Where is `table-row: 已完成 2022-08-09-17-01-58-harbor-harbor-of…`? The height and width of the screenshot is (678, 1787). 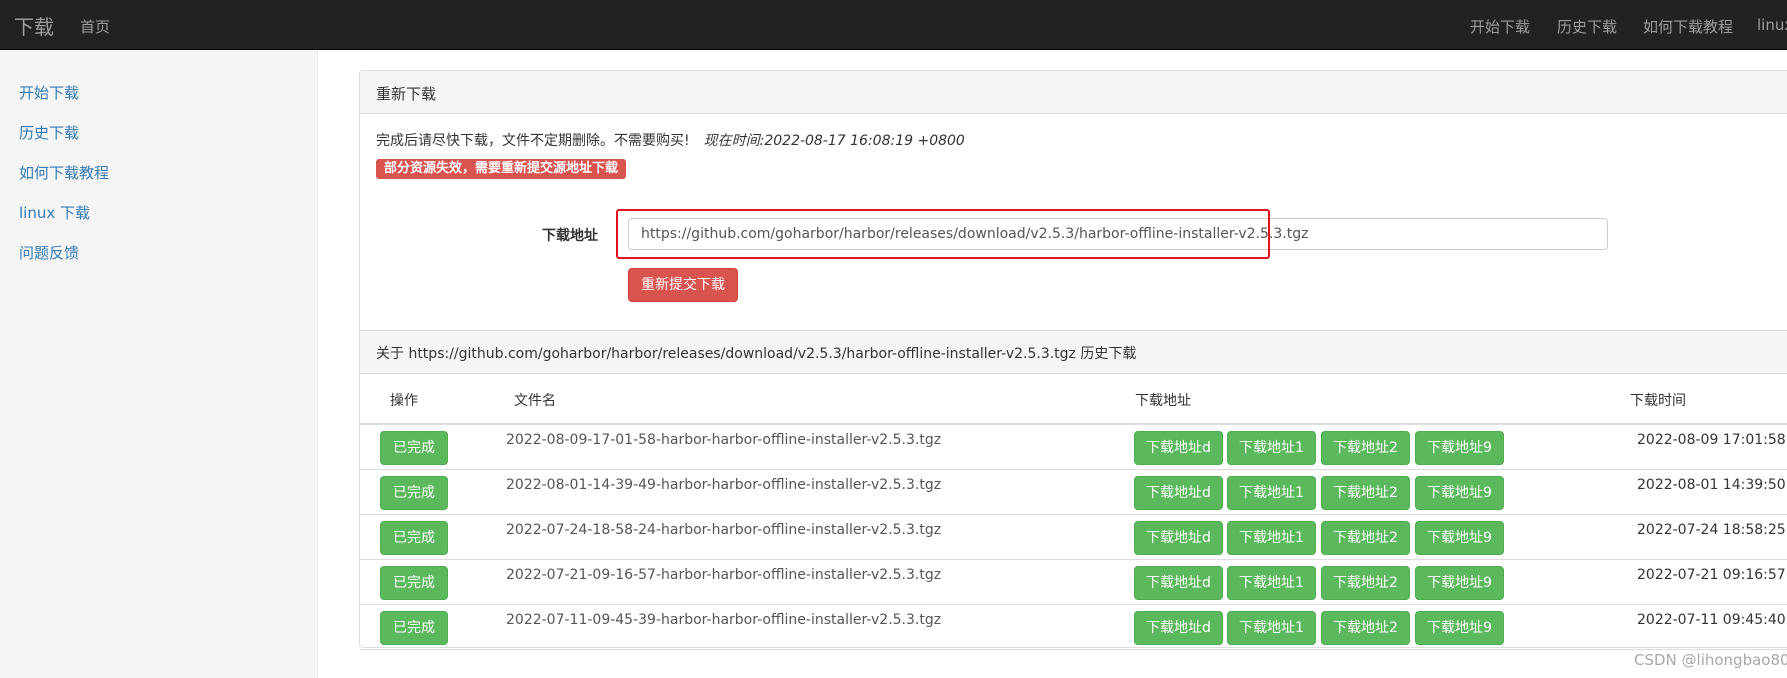
table-row: 已完成 2022-08-09-17-01-58-harbor-harbor-of… is located at coordinates (1073, 447).